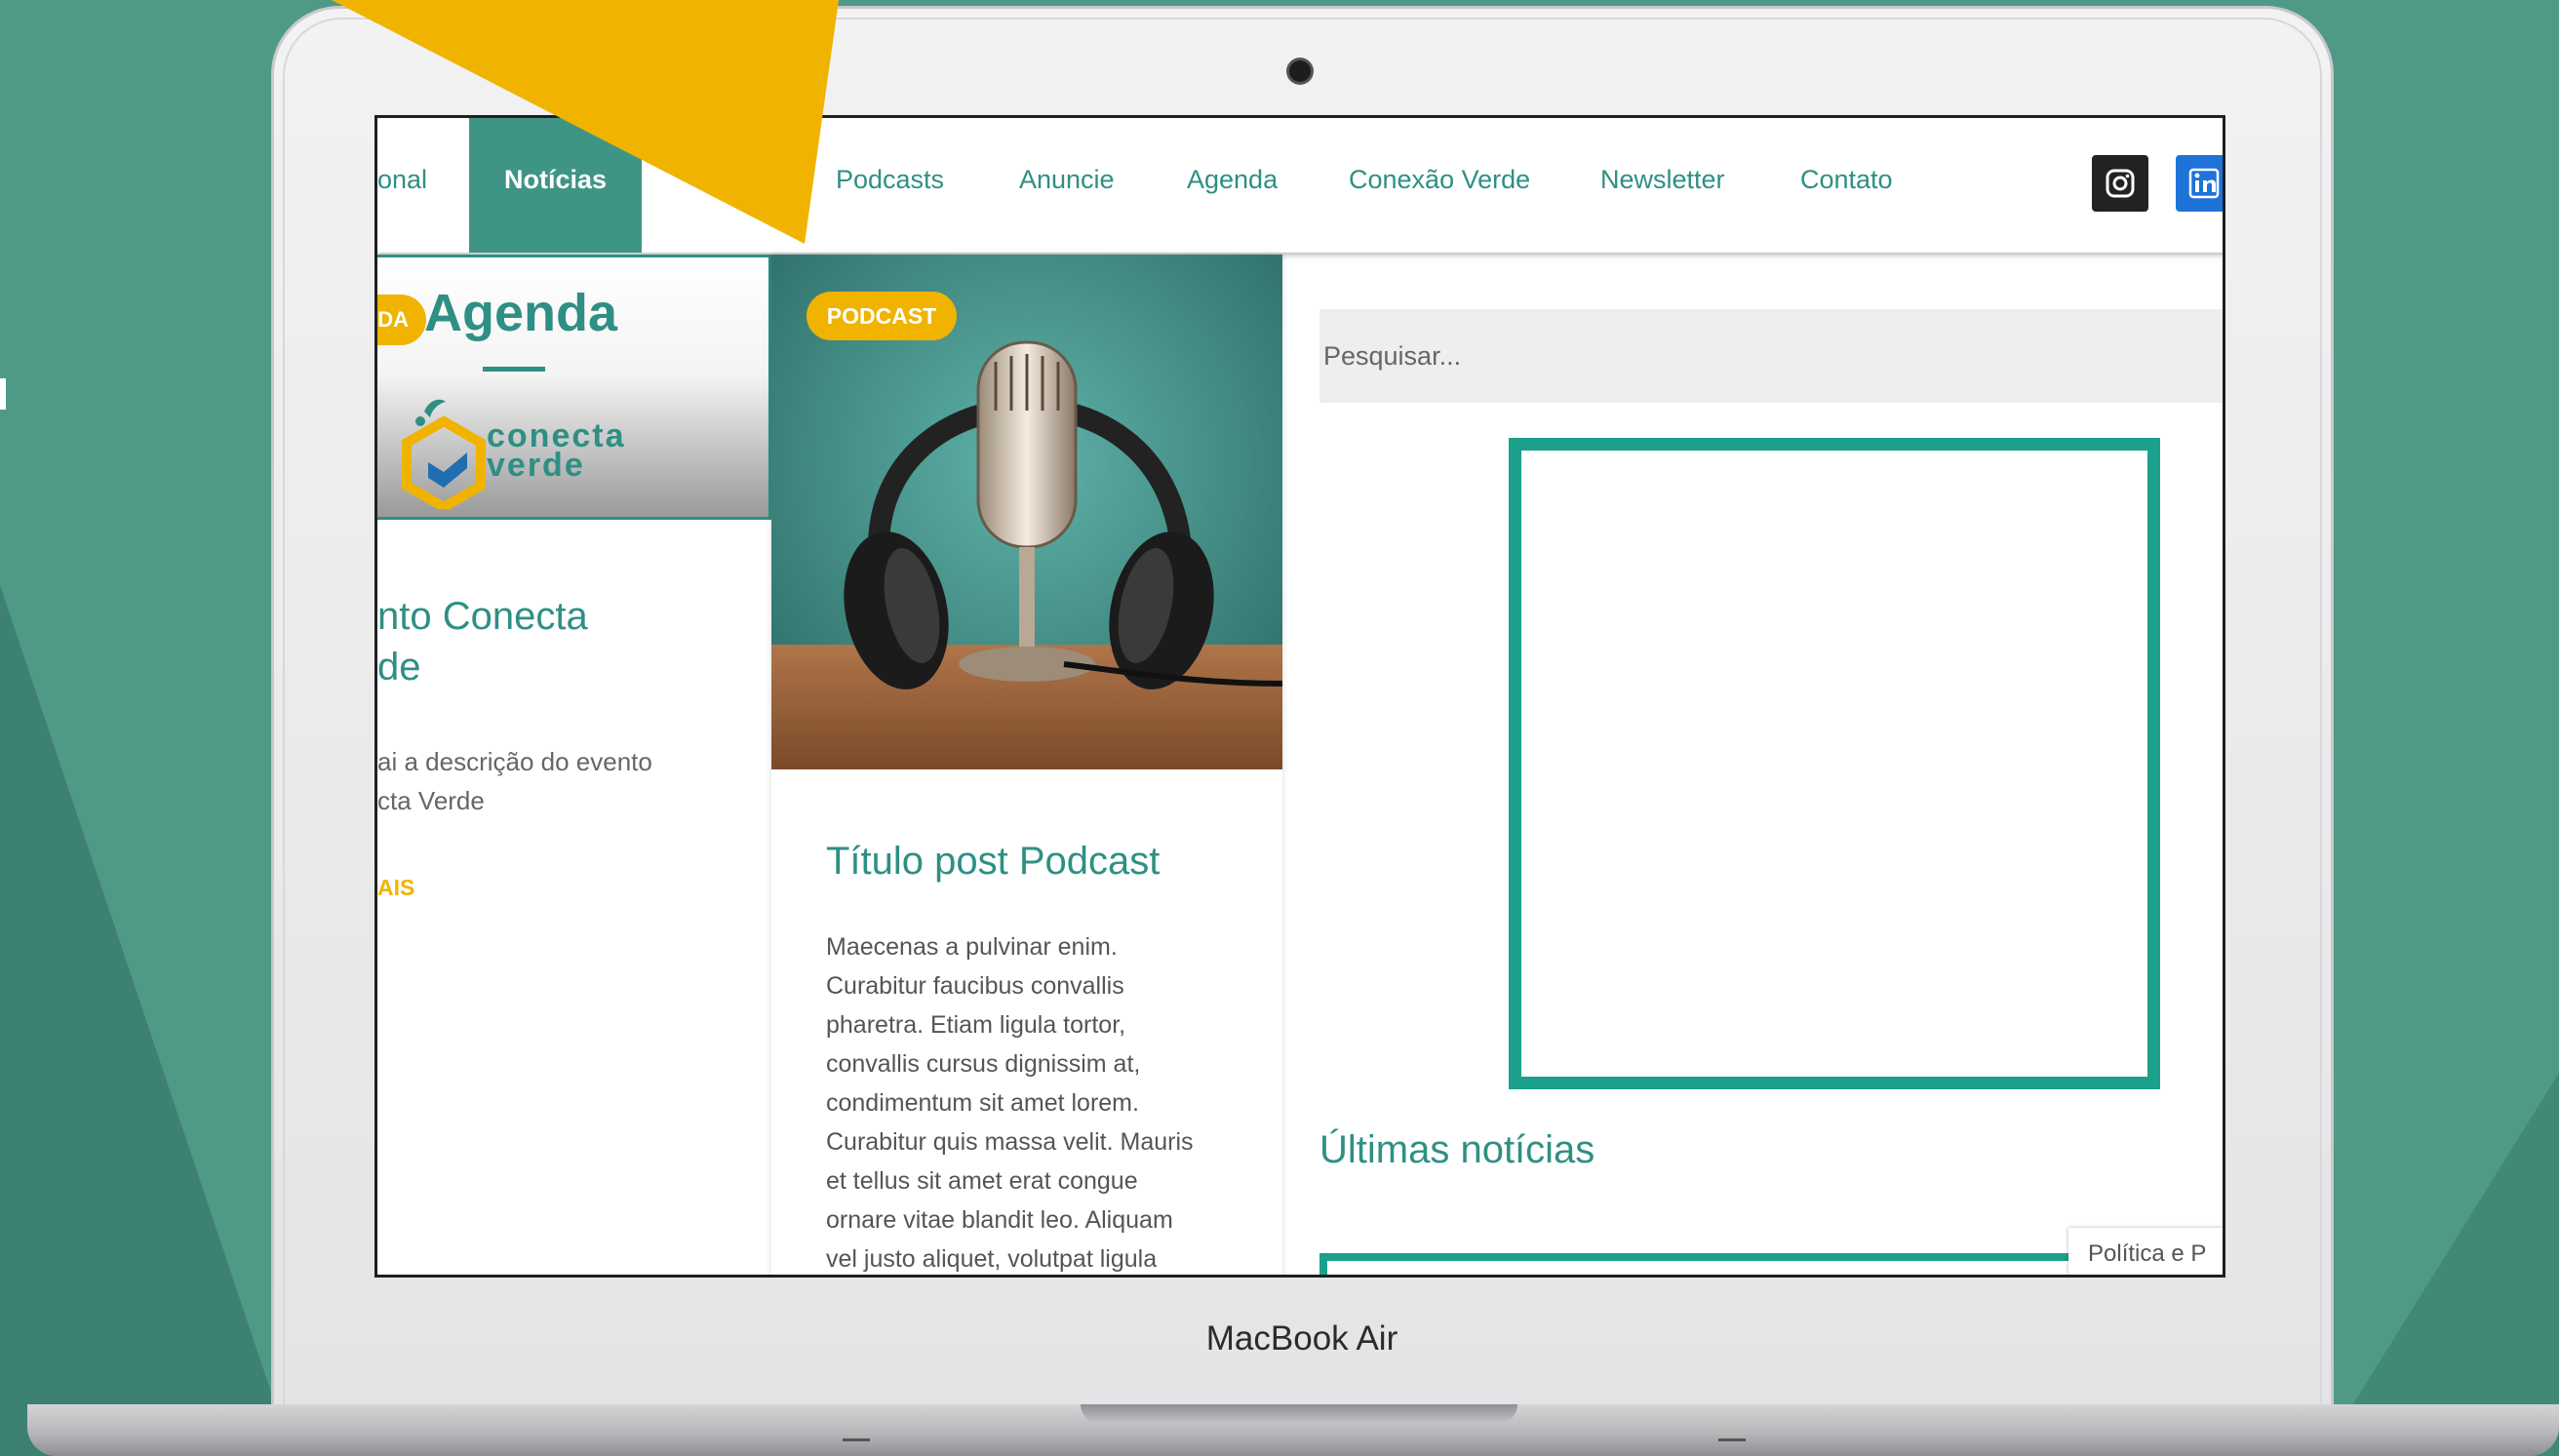 This screenshot has height=1456, width=2559. Describe the element at coordinates (401, 320) in the screenshot. I see `agenda-badge: DA` at that location.